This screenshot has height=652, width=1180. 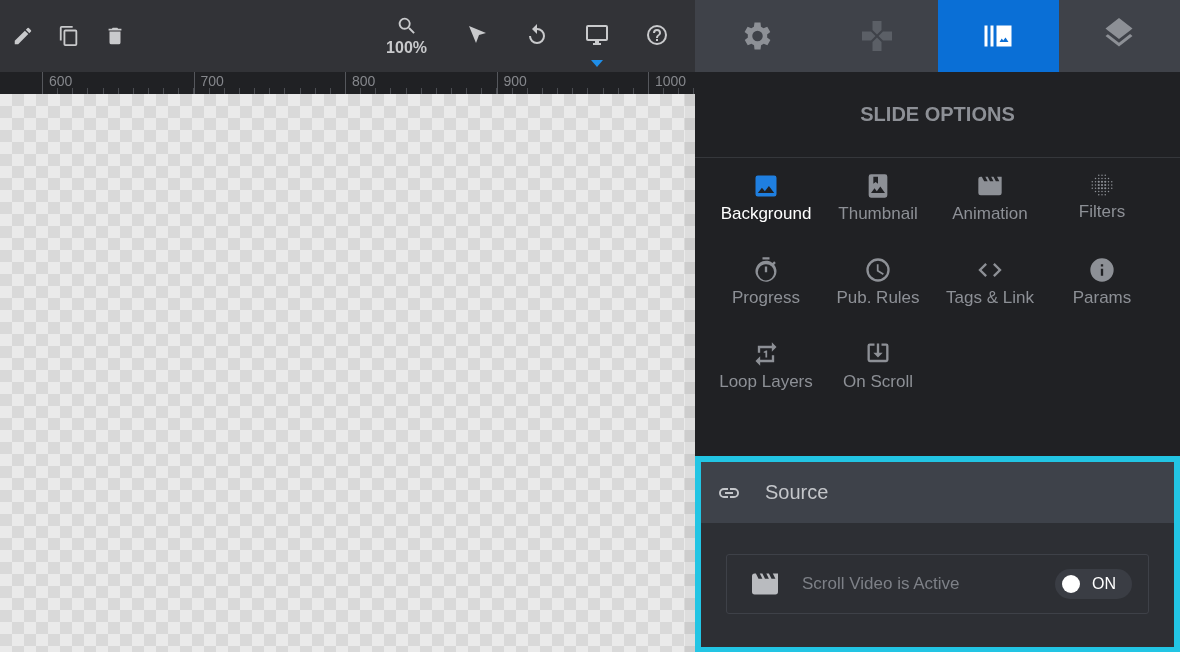 I want to click on option-item: Progress, so click(x=766, y=294).